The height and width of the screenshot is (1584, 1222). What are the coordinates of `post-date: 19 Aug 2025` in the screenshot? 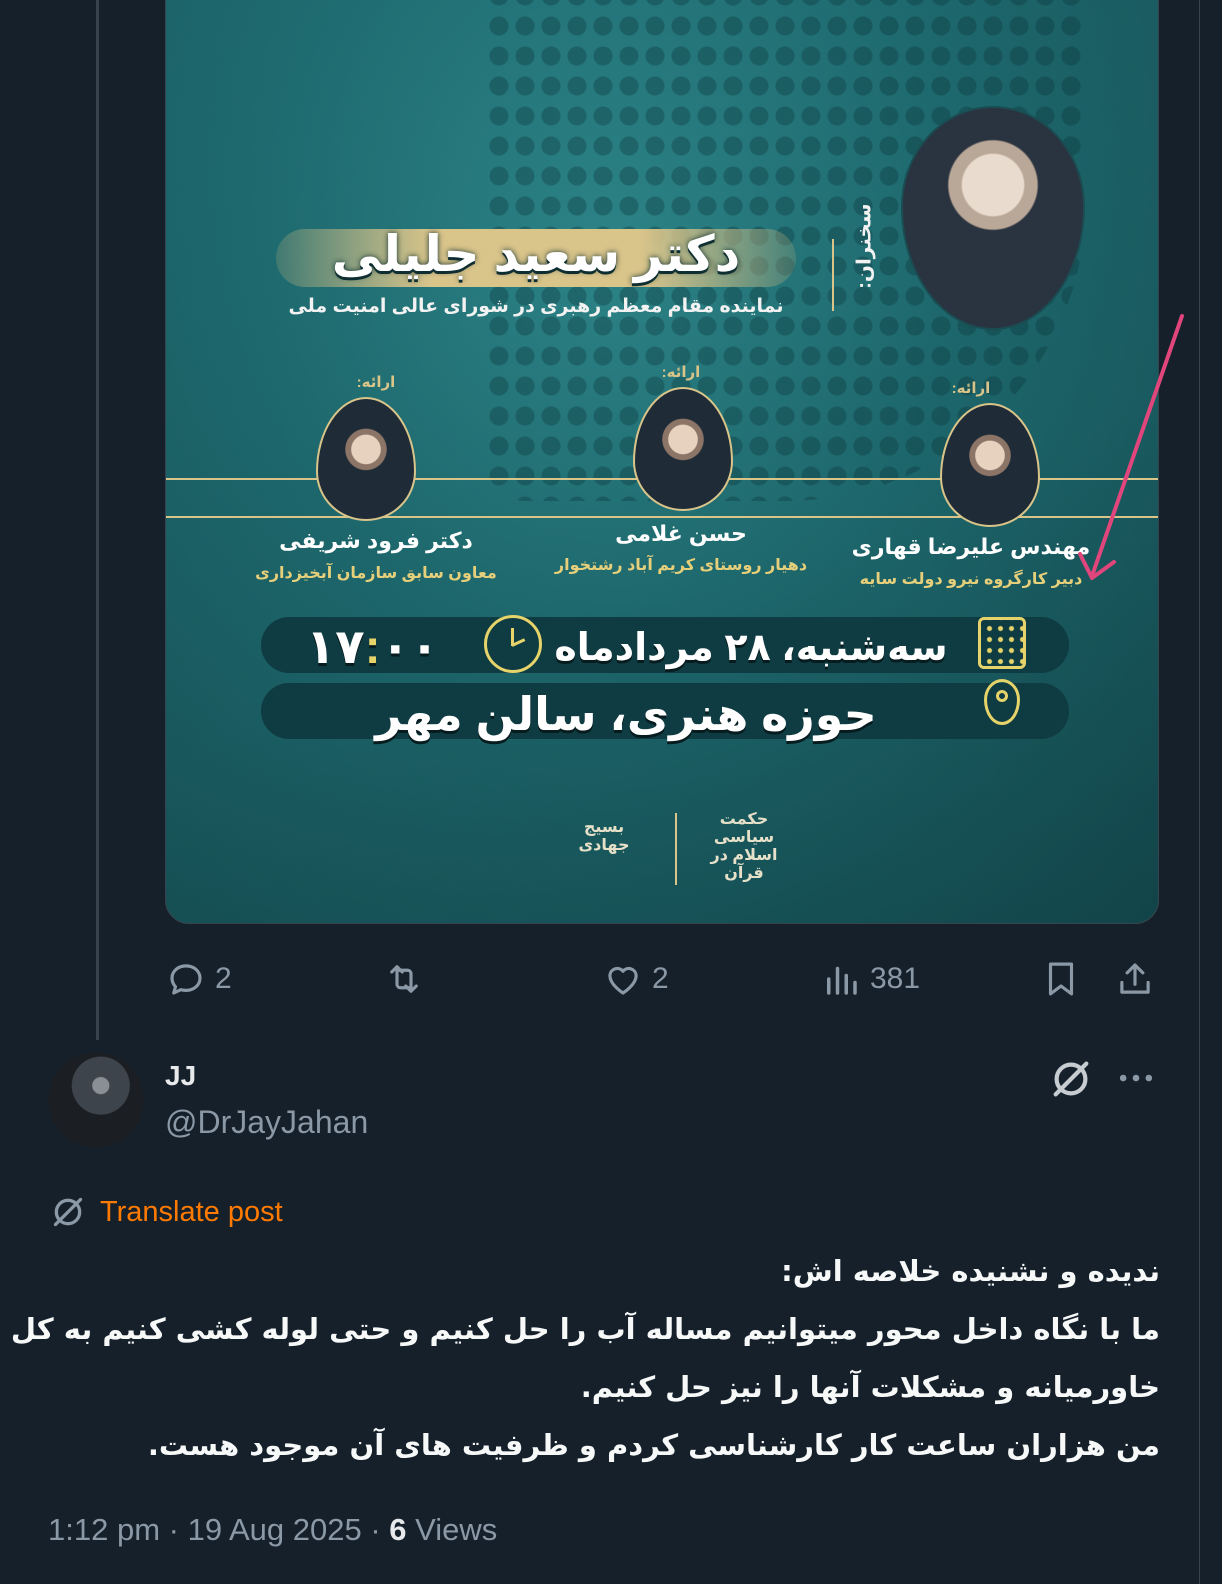 It's located at (275, 1529).